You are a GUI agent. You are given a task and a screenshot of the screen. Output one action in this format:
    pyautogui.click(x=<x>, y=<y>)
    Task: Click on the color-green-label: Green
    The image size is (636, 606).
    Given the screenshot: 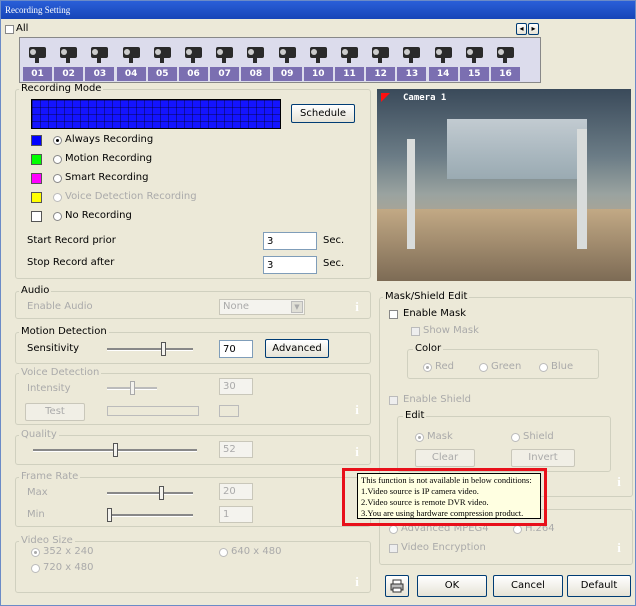 What is the action you would take?
    pyautogui.click(x=506, y=366)
    